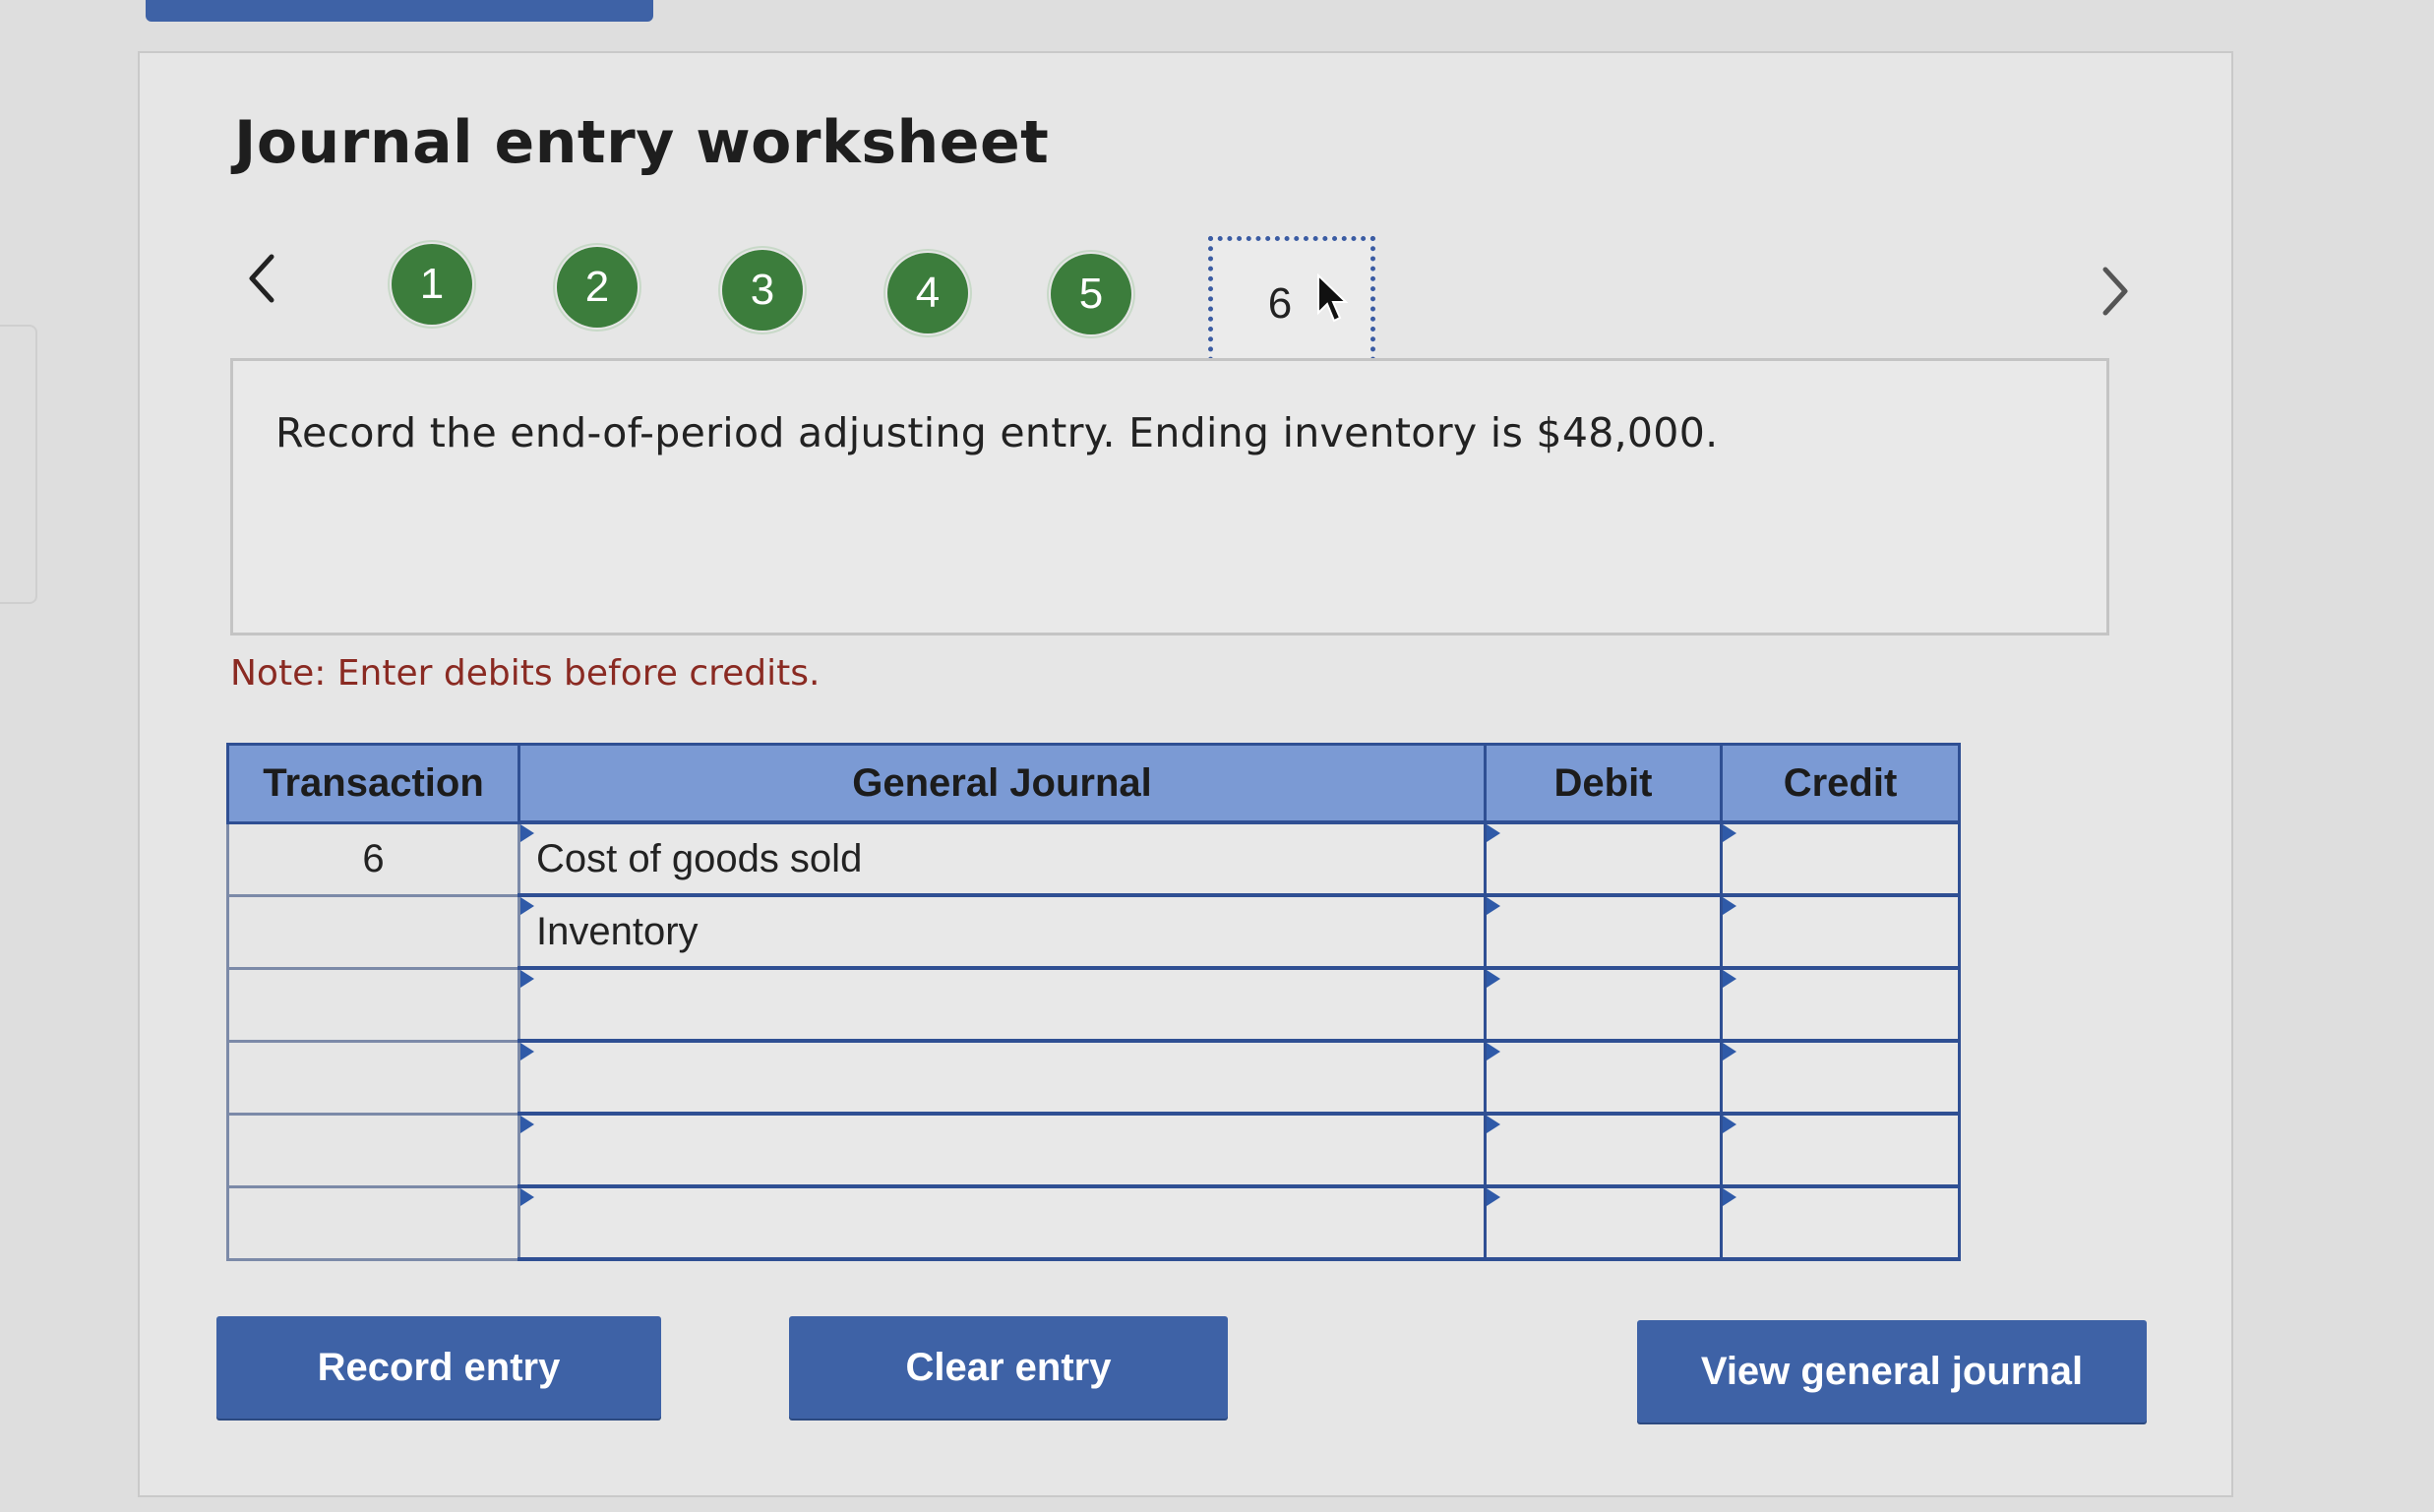 Image resolution: width=2434 pixels, height=1512 pixels. I want to click on header-transaction: Transaction, so click(373, 784).